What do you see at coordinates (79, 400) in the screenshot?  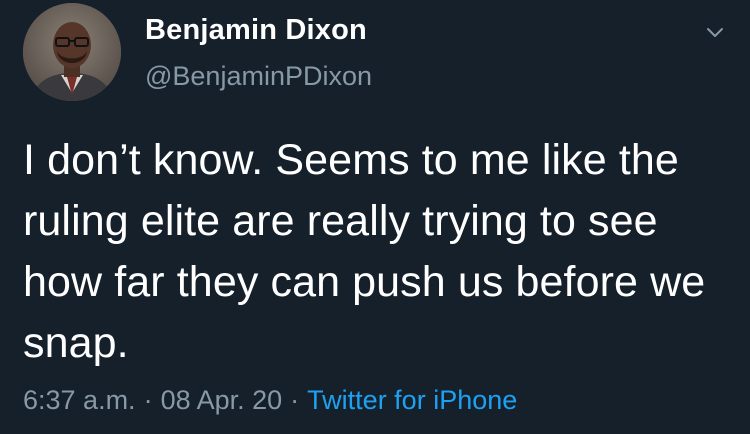 I see `tweet-time: 6:37 a.m.` at bounding box center [79, 400].